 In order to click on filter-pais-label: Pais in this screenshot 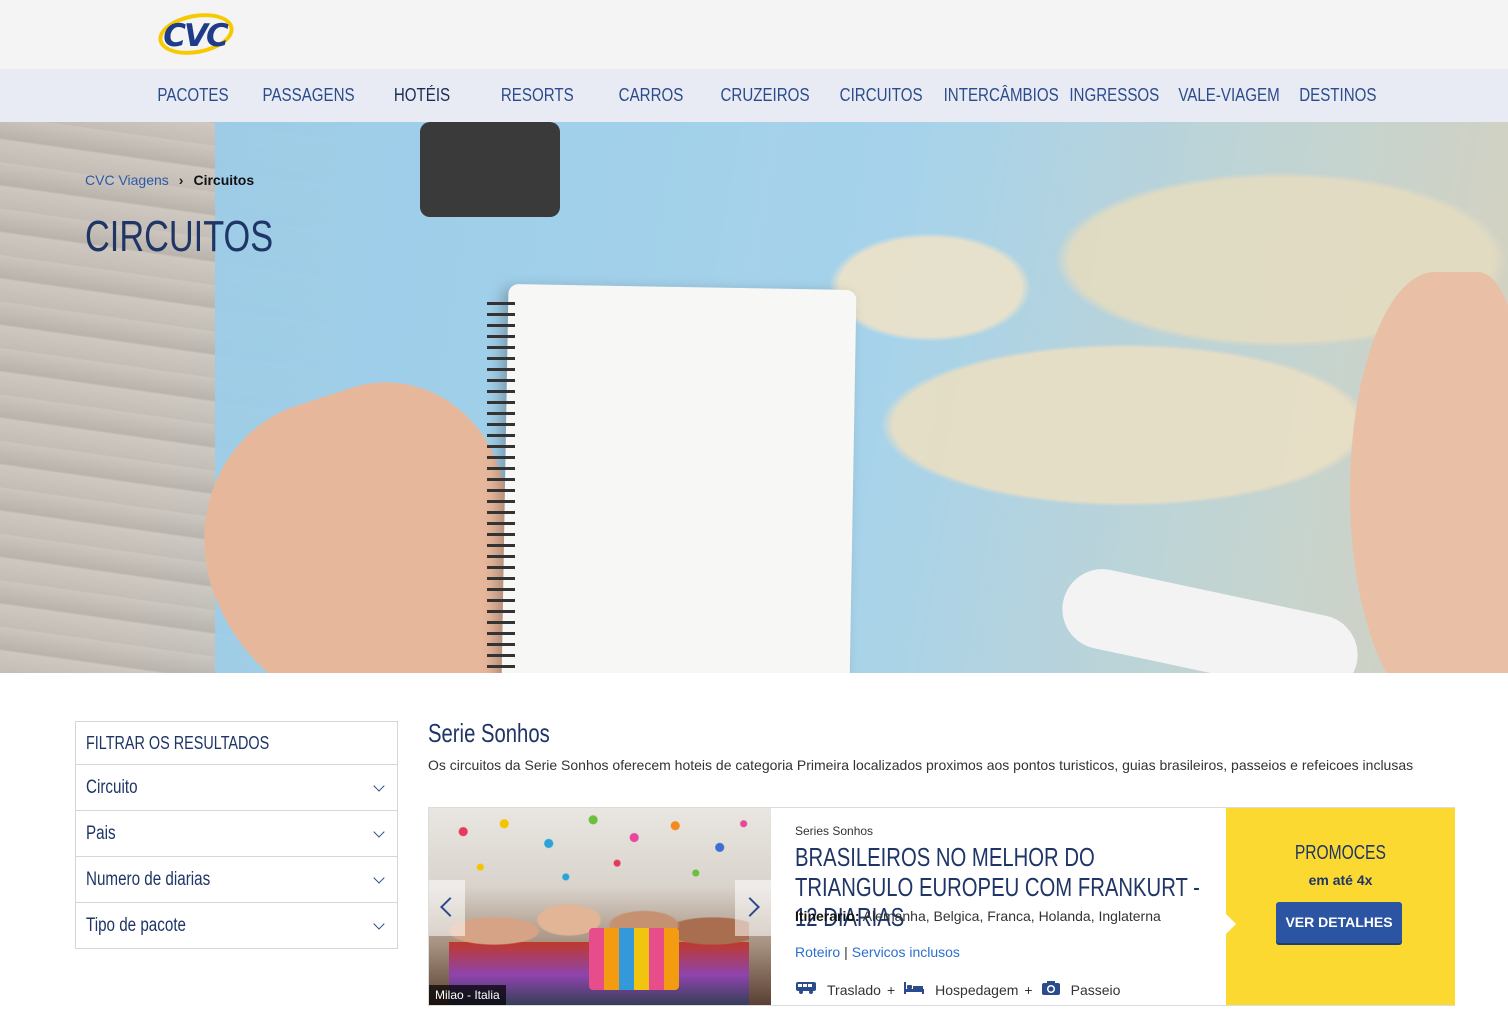, I will do `click(101, 833)`.